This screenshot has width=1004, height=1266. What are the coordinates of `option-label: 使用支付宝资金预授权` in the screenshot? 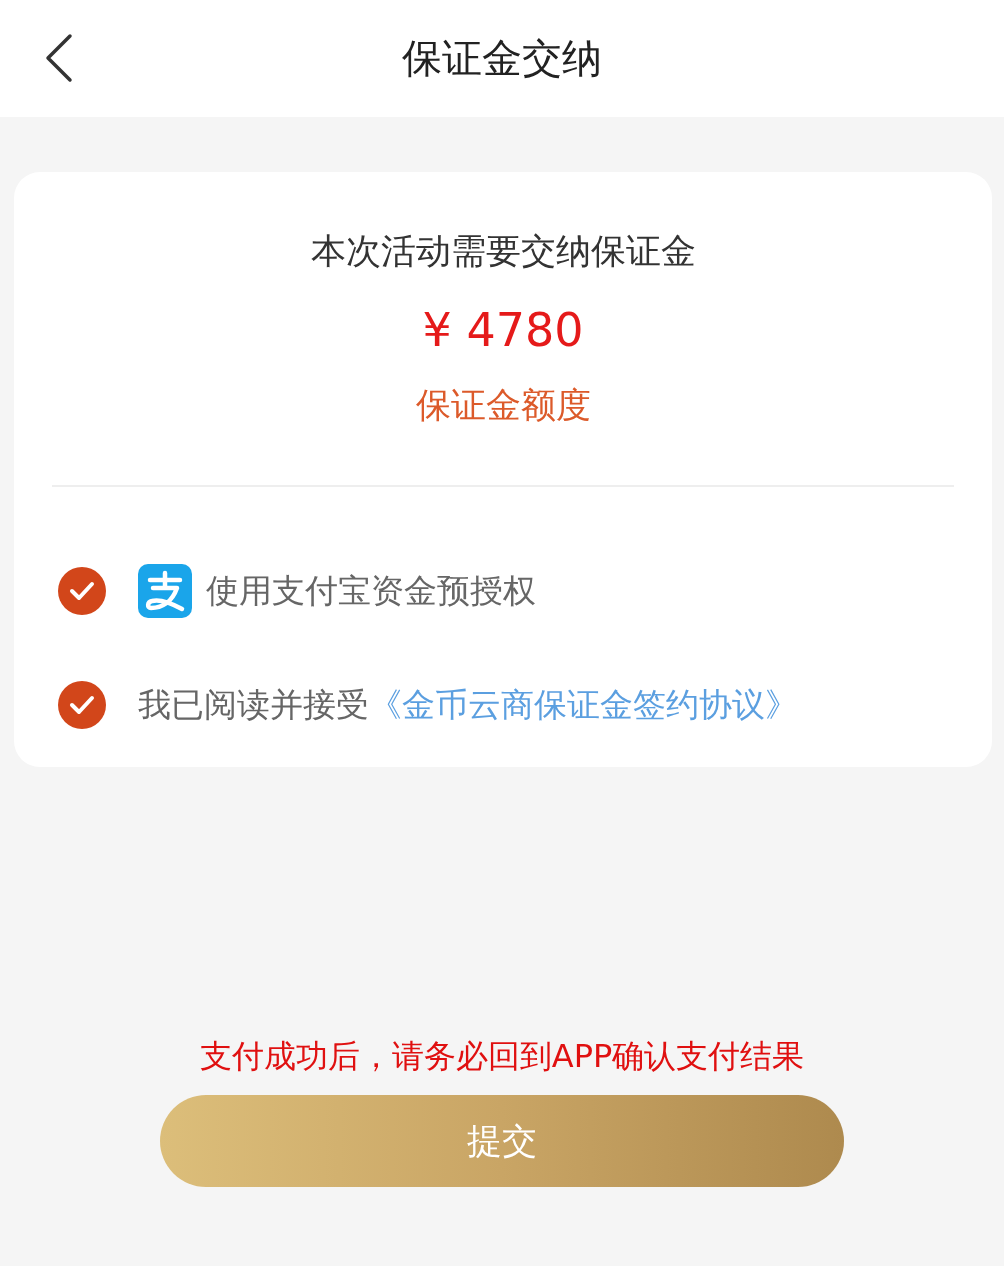 It's located at (371, 590).